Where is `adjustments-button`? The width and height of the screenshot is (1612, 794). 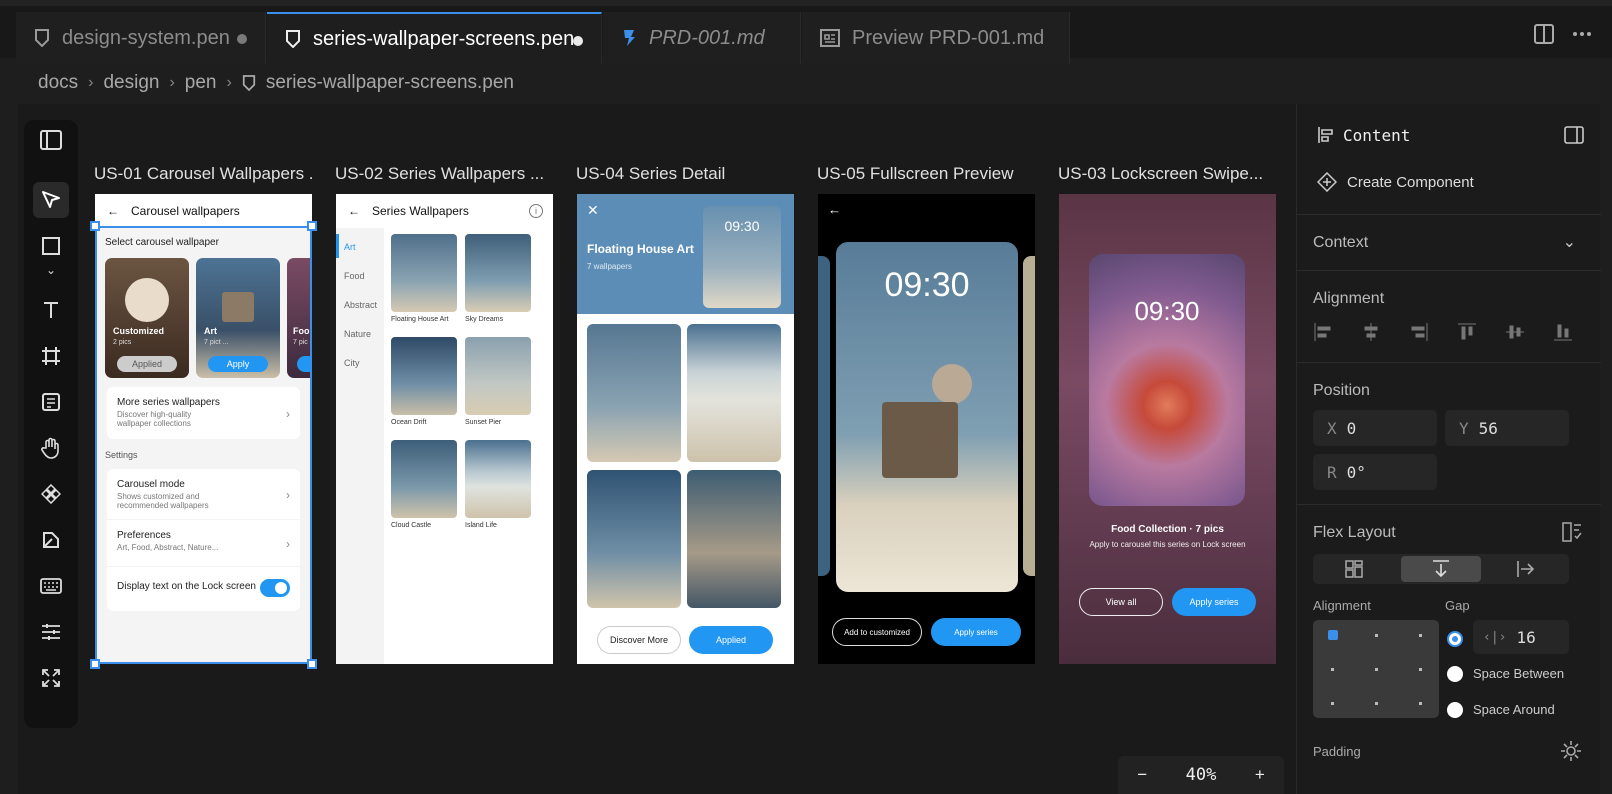 adjustments-button is located at coordinates (51, 632).